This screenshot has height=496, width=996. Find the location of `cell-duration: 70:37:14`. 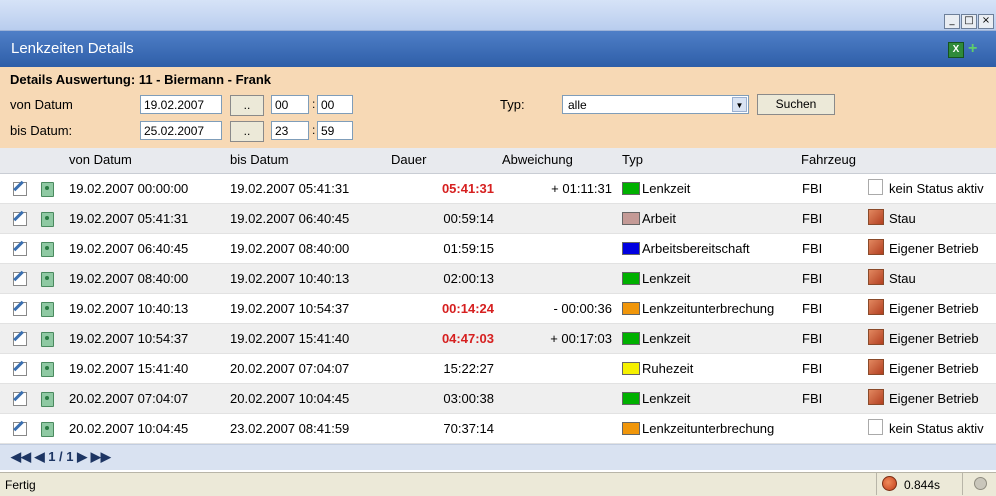

cell-duration: 70:37:14 is located at coordinates (468, 428).